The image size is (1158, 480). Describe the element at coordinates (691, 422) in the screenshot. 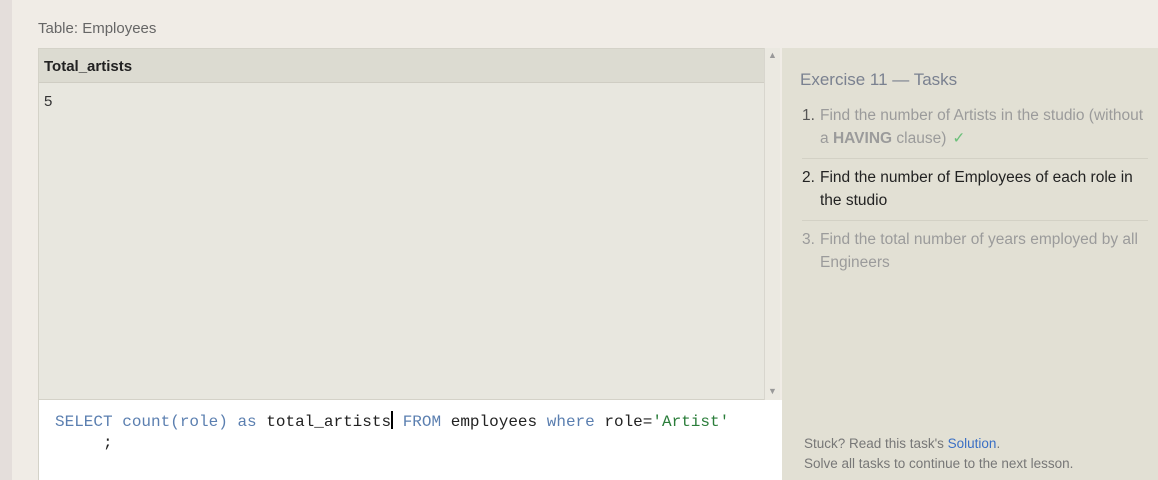

I see `condition-value: 'Artist'` at that location.